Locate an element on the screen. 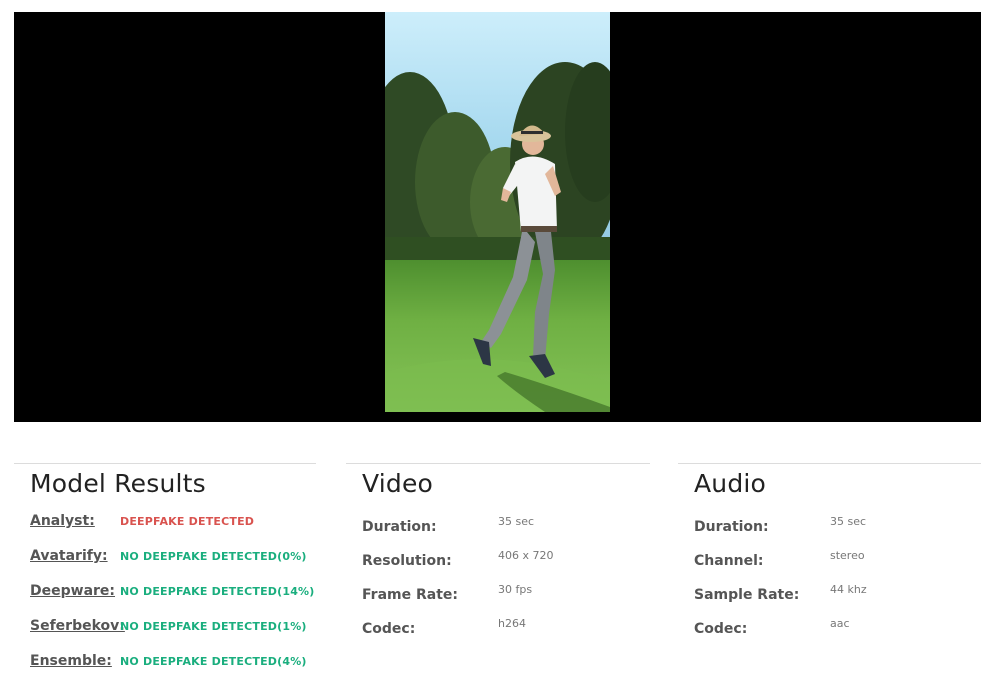 The height and width of the screenshot is (684, 991). video-codec-value: h264 is located at coordinates (512, 623).